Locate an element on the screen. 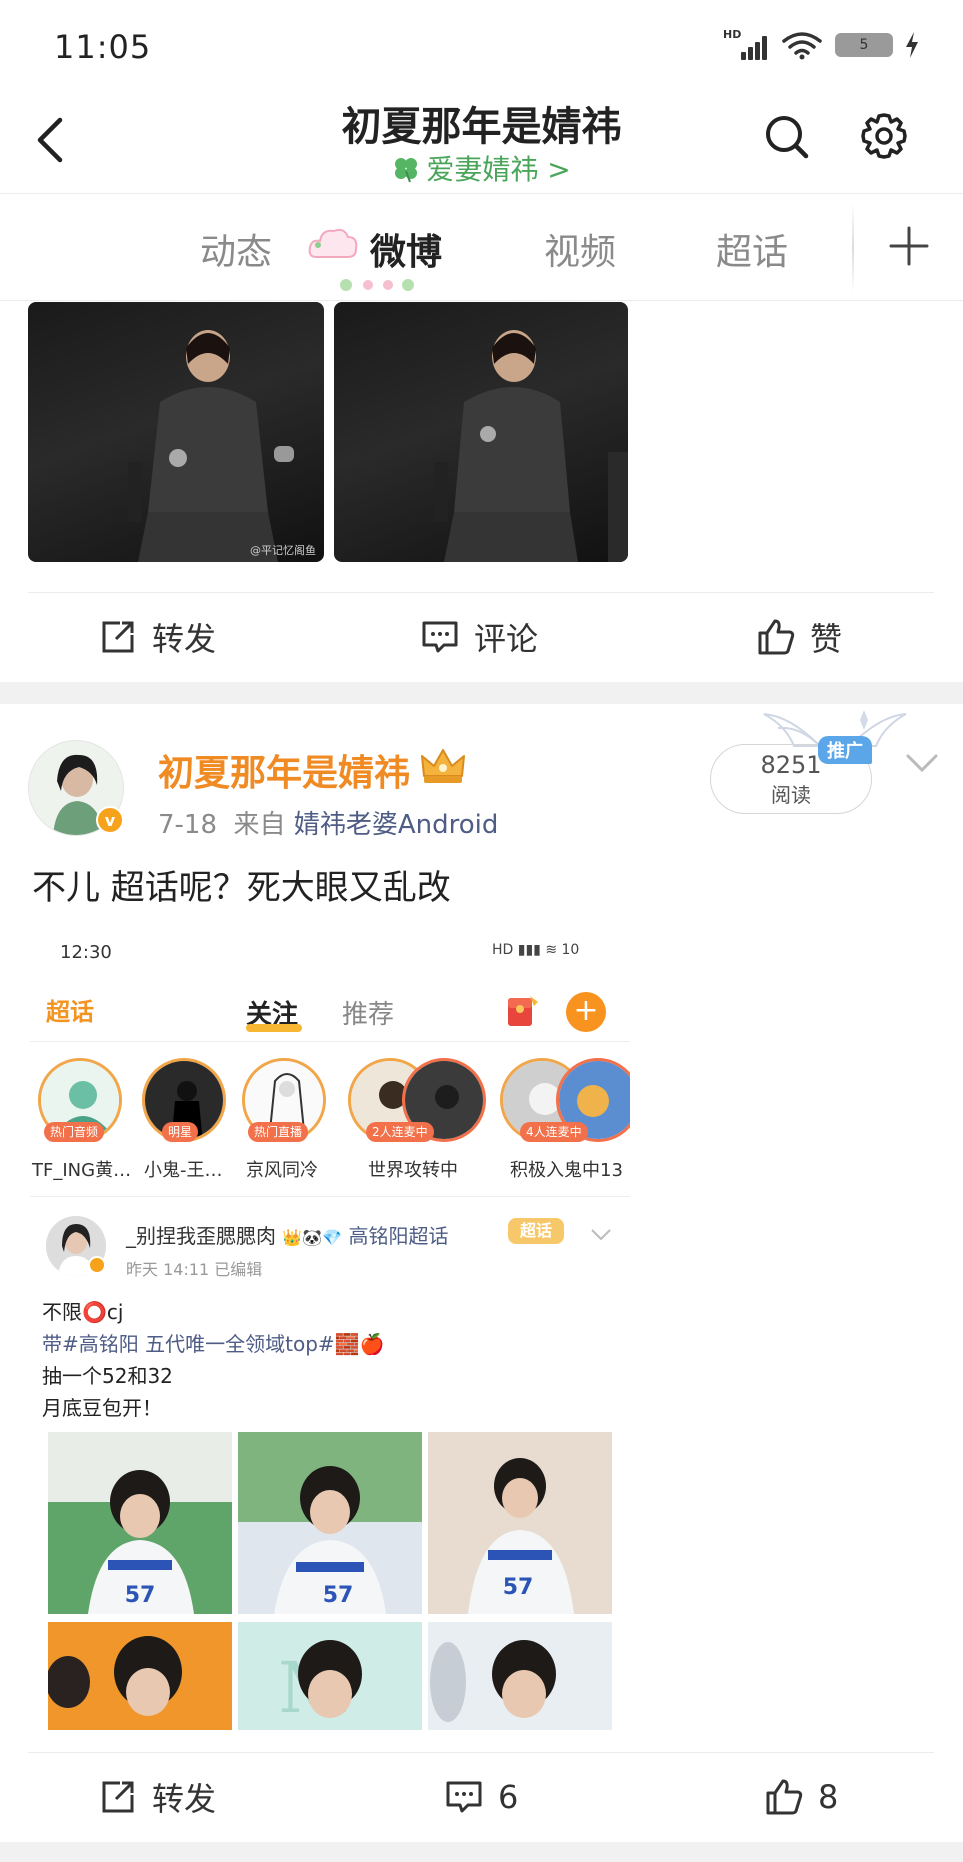 This screenshot has height=1862, width=963. search-icon is located at coordinates (787, 137).